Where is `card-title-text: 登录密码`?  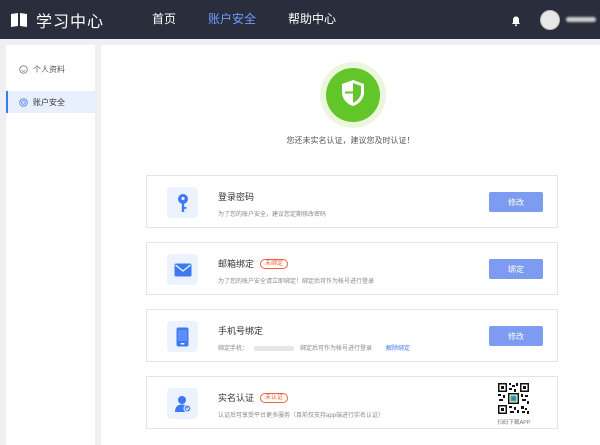
card-title-text: 登录密码 is located at coordinates (236, 197).